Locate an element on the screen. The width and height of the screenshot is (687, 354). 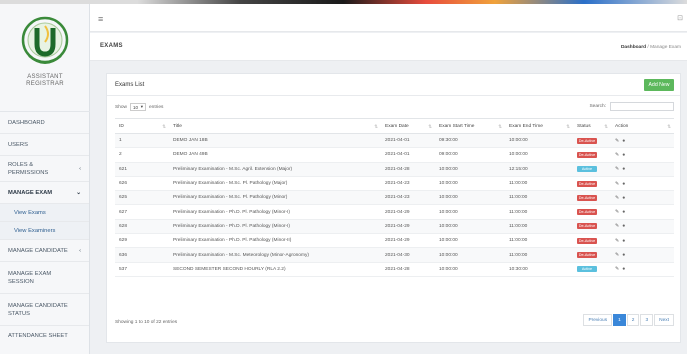
cell-title: DEMO JAN 49B is located at coordinates (275, 155).